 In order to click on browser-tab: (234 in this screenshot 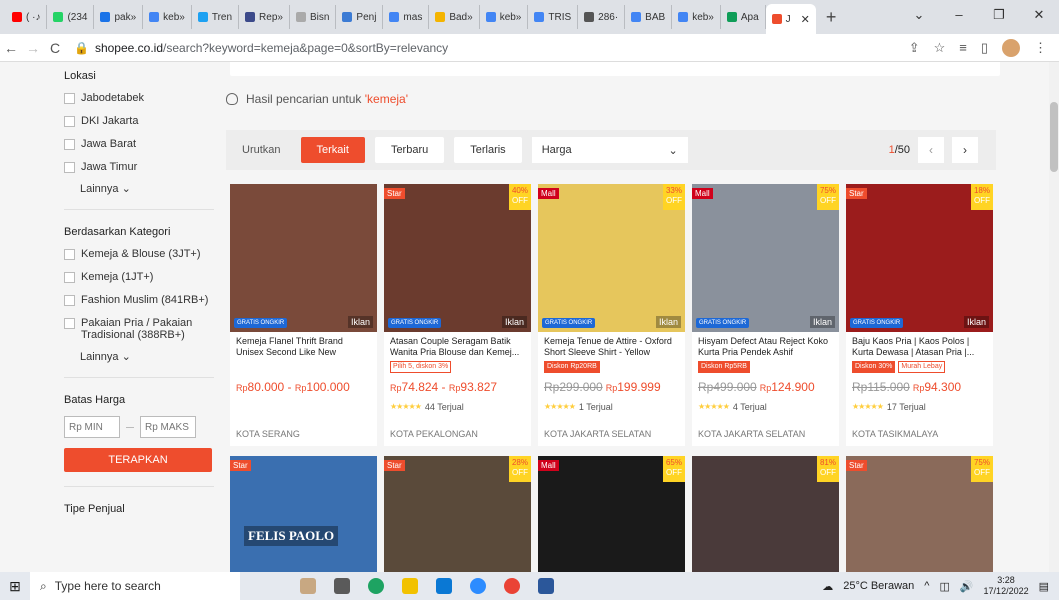, I will do `click(71, 17)`.